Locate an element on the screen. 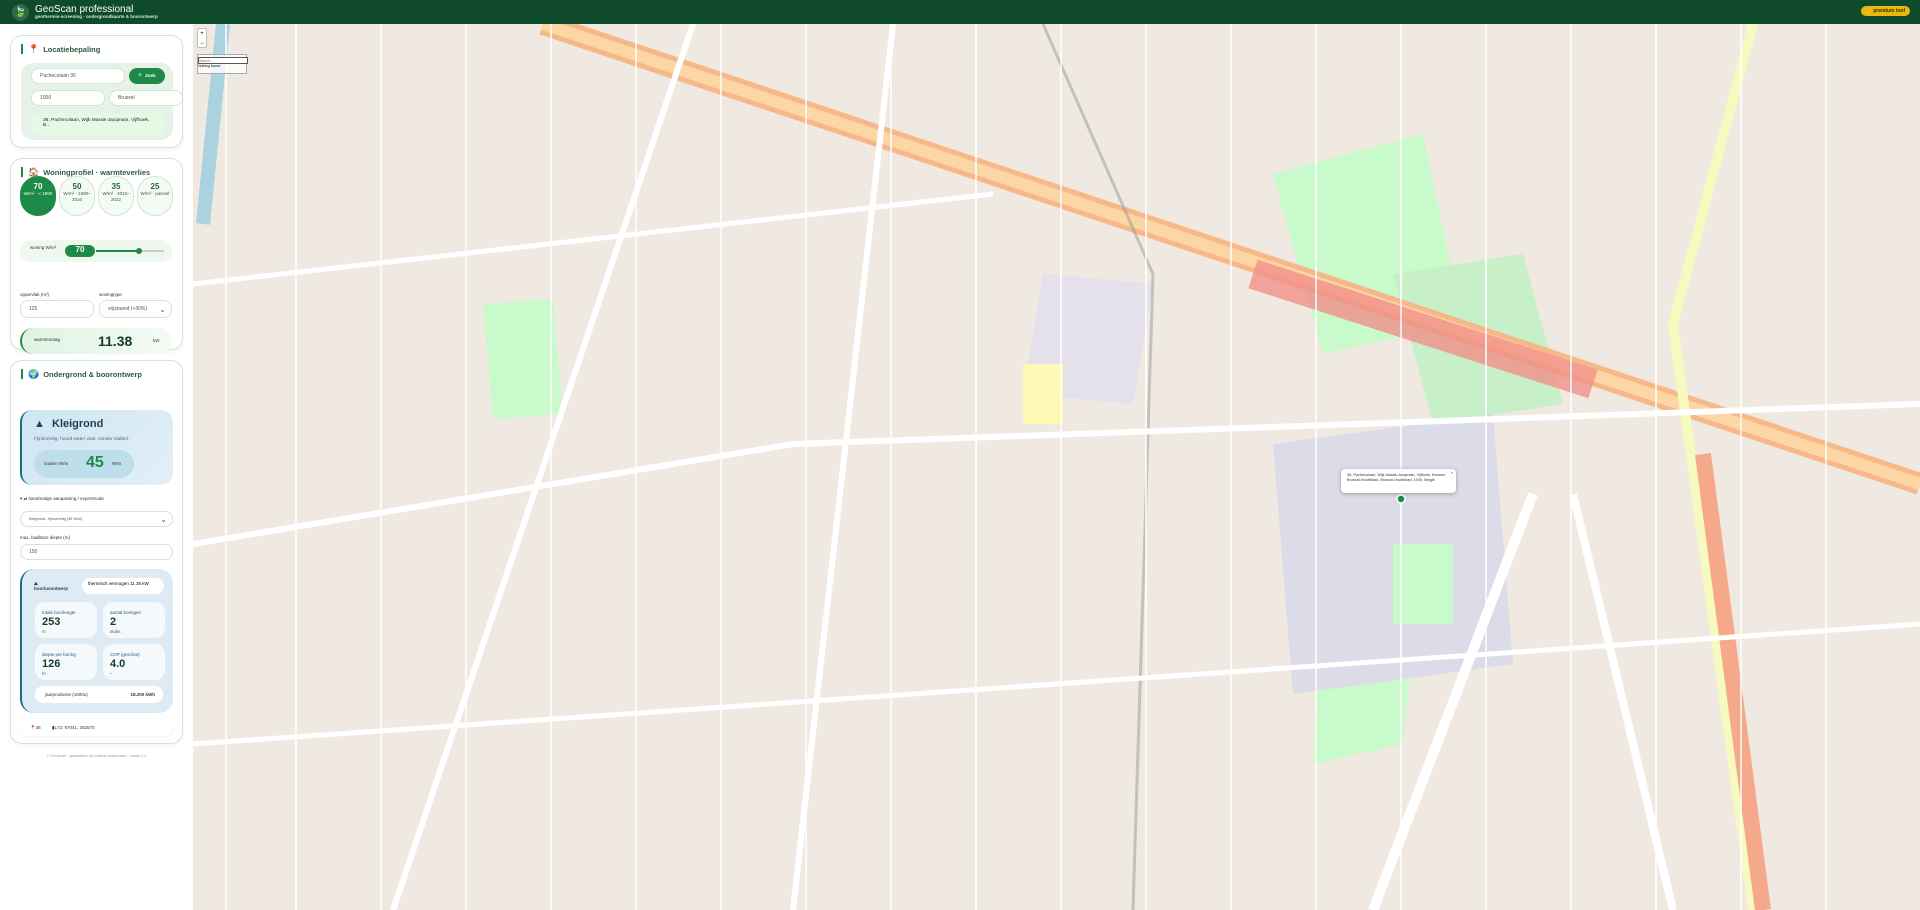 This screenshot has width=1920, height=910. coords-bar: 📍36 ▮L72: 97041, 252570 is located at coordinates (96, 727).